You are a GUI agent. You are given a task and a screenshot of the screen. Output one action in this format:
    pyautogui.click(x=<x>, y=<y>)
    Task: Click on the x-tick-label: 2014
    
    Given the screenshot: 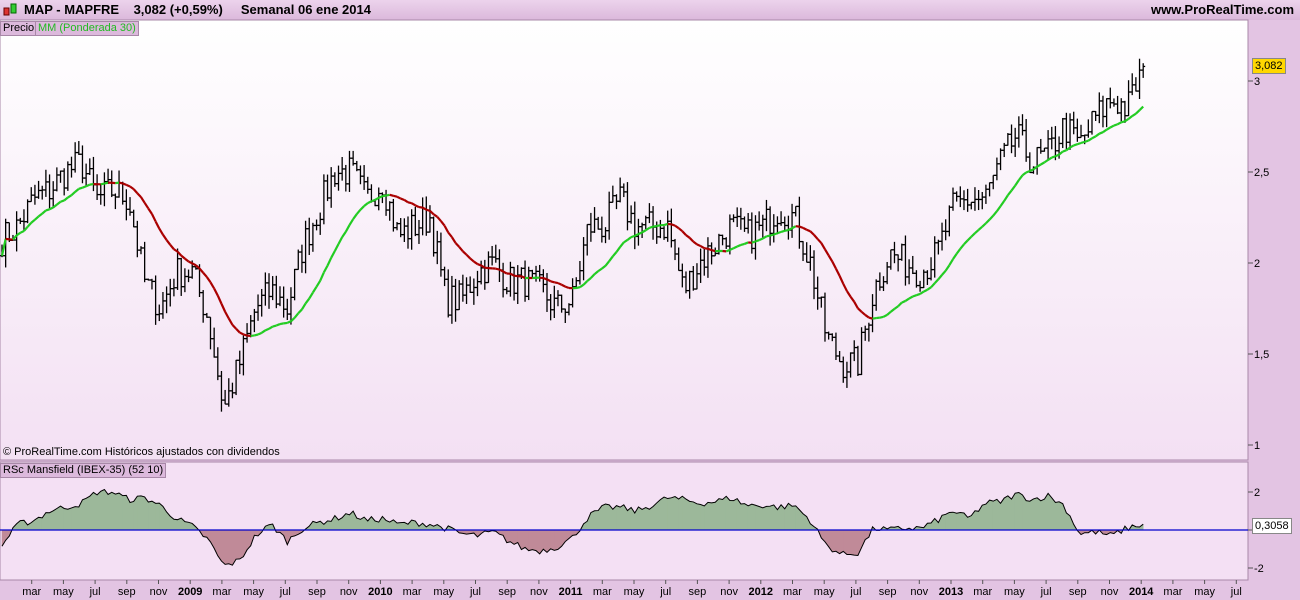 What is the action you would take?
    pyautogui.click(x=1141, y=592)
    